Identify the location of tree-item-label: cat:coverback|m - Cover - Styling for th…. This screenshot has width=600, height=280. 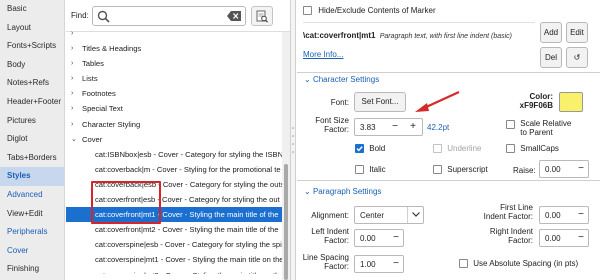
(188, 169).